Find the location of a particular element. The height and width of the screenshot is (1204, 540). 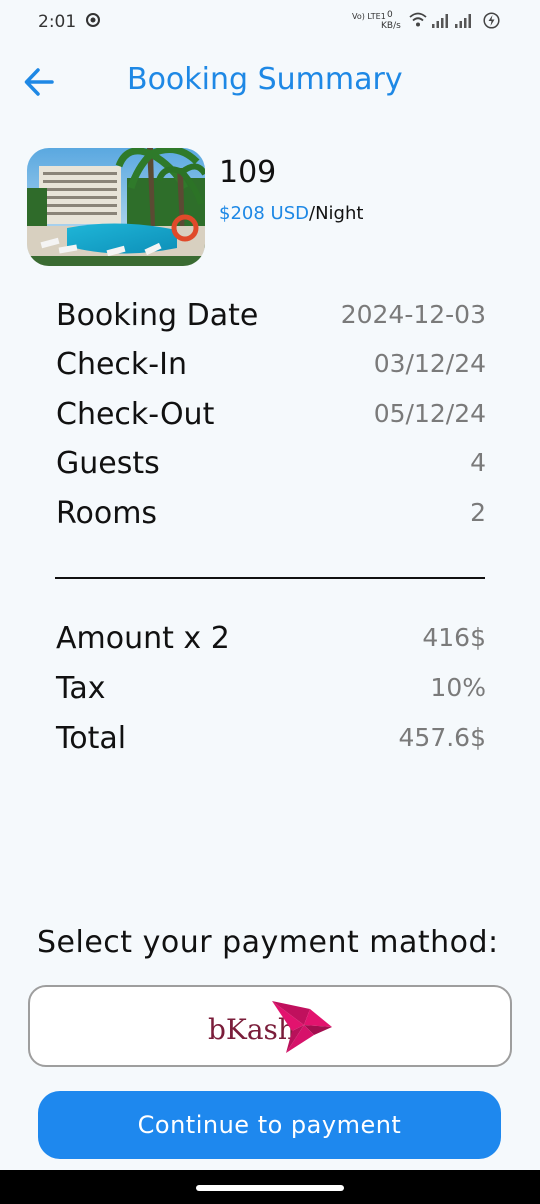

total-label: Amount x 2 is located at coordinates (143, 638).